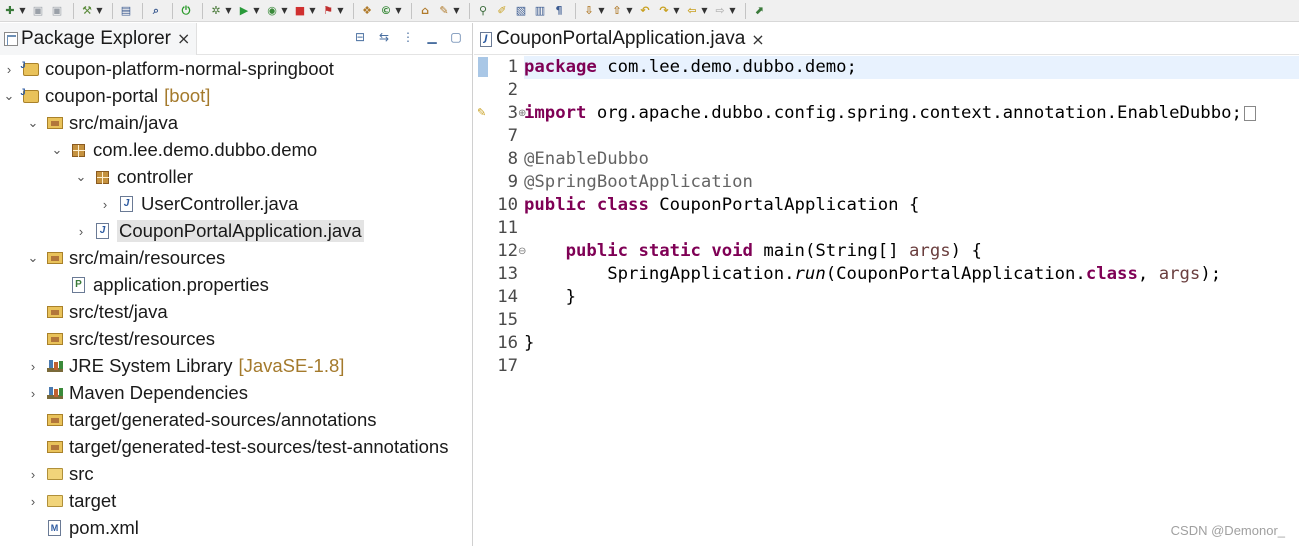 This screenshot has height=546, width=1299. I want to click on last-edit-location-button: ↶, so click(645, 11).